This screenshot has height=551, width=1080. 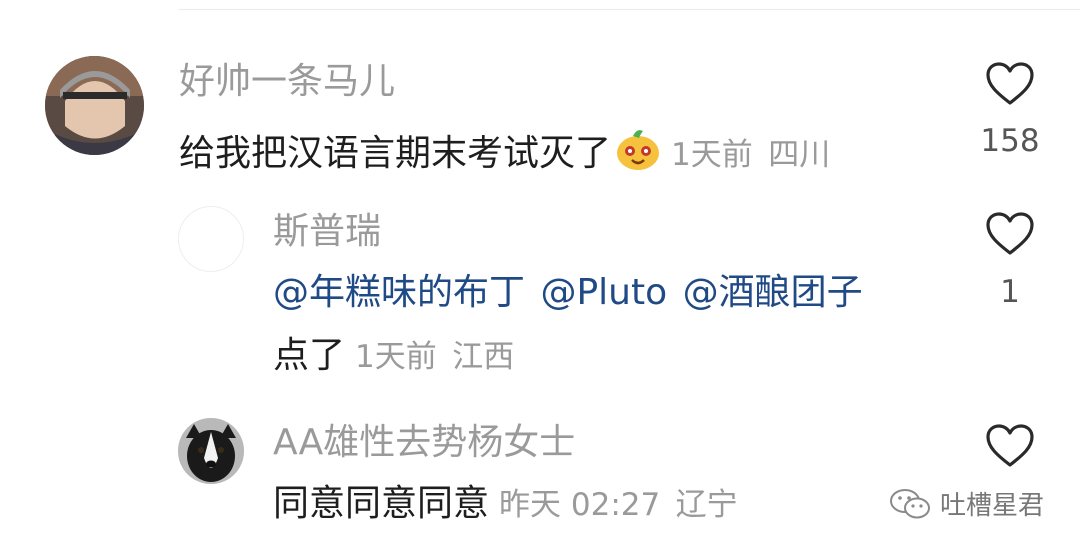 What do you see at coordinates (327, 232) in the screenshot?
I see `username: 斯普瑞` at bounding box center [327, 232].